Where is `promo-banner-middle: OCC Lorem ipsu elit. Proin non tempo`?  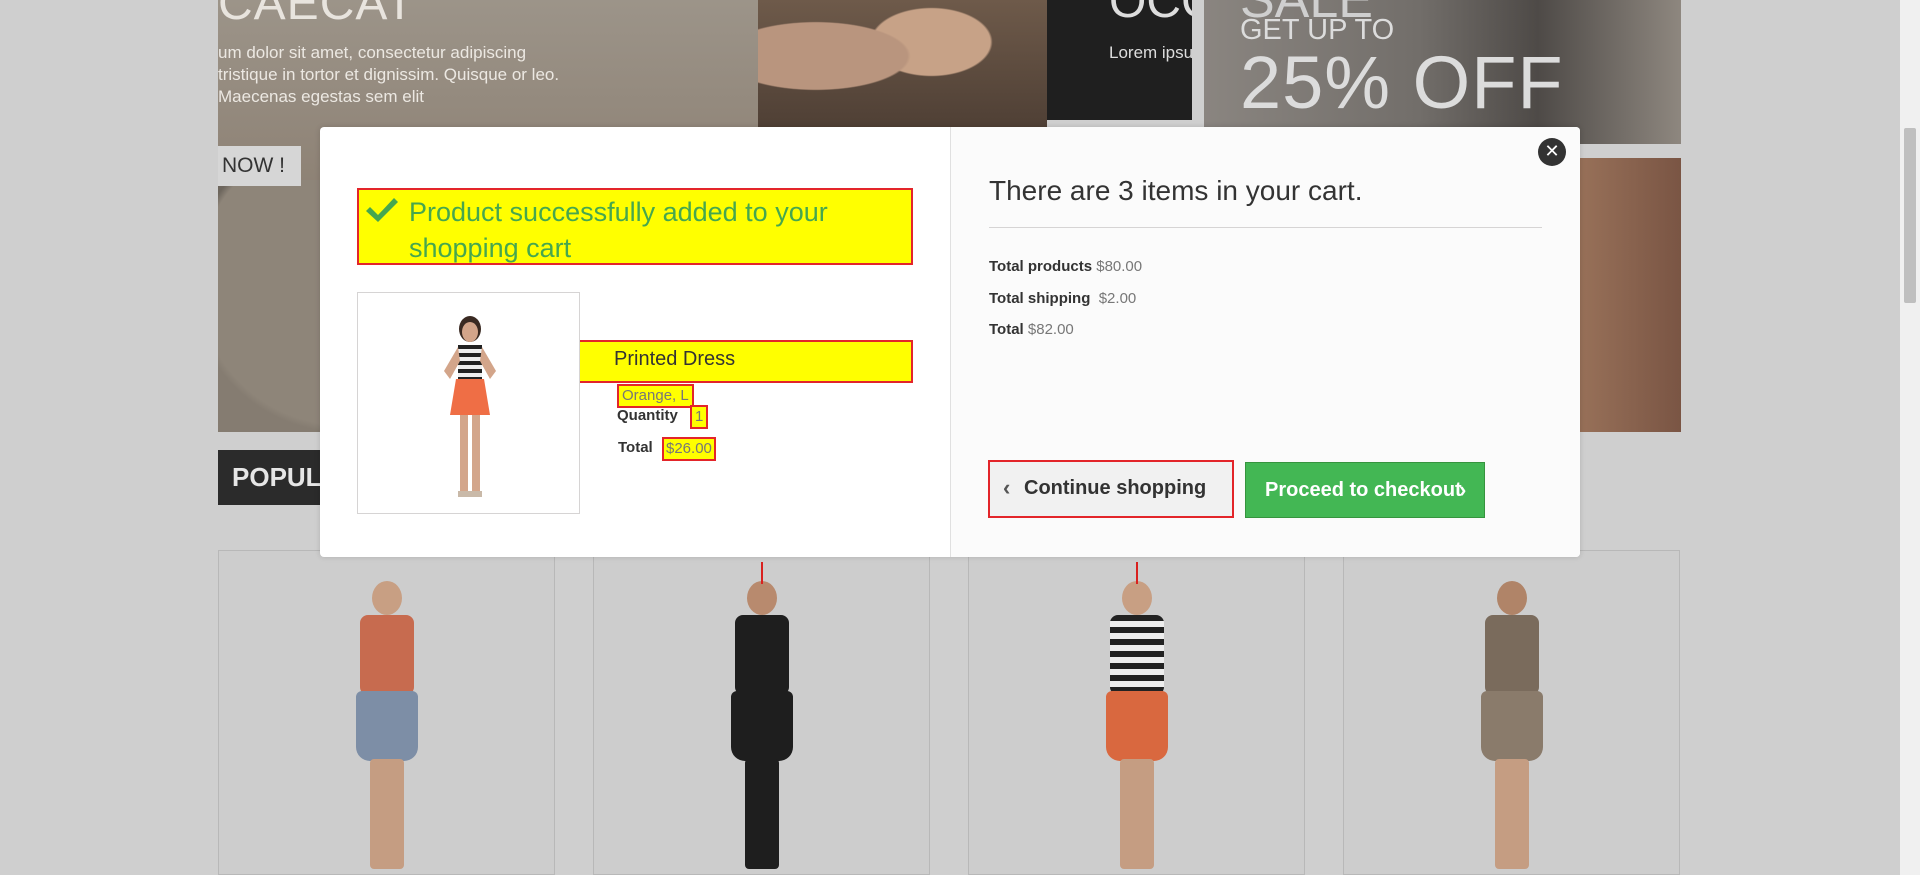
promo-banner-middle: OCC Lorem ipsu elit. Proin non tempo is located at coordinates (1119, 60).